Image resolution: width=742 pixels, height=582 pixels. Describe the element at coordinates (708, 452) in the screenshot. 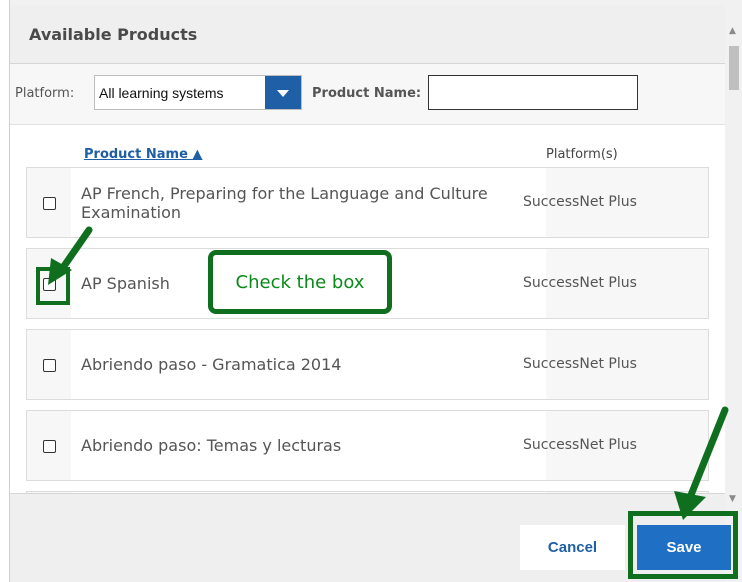

I see `arrow-to-save-shaft` at that location.